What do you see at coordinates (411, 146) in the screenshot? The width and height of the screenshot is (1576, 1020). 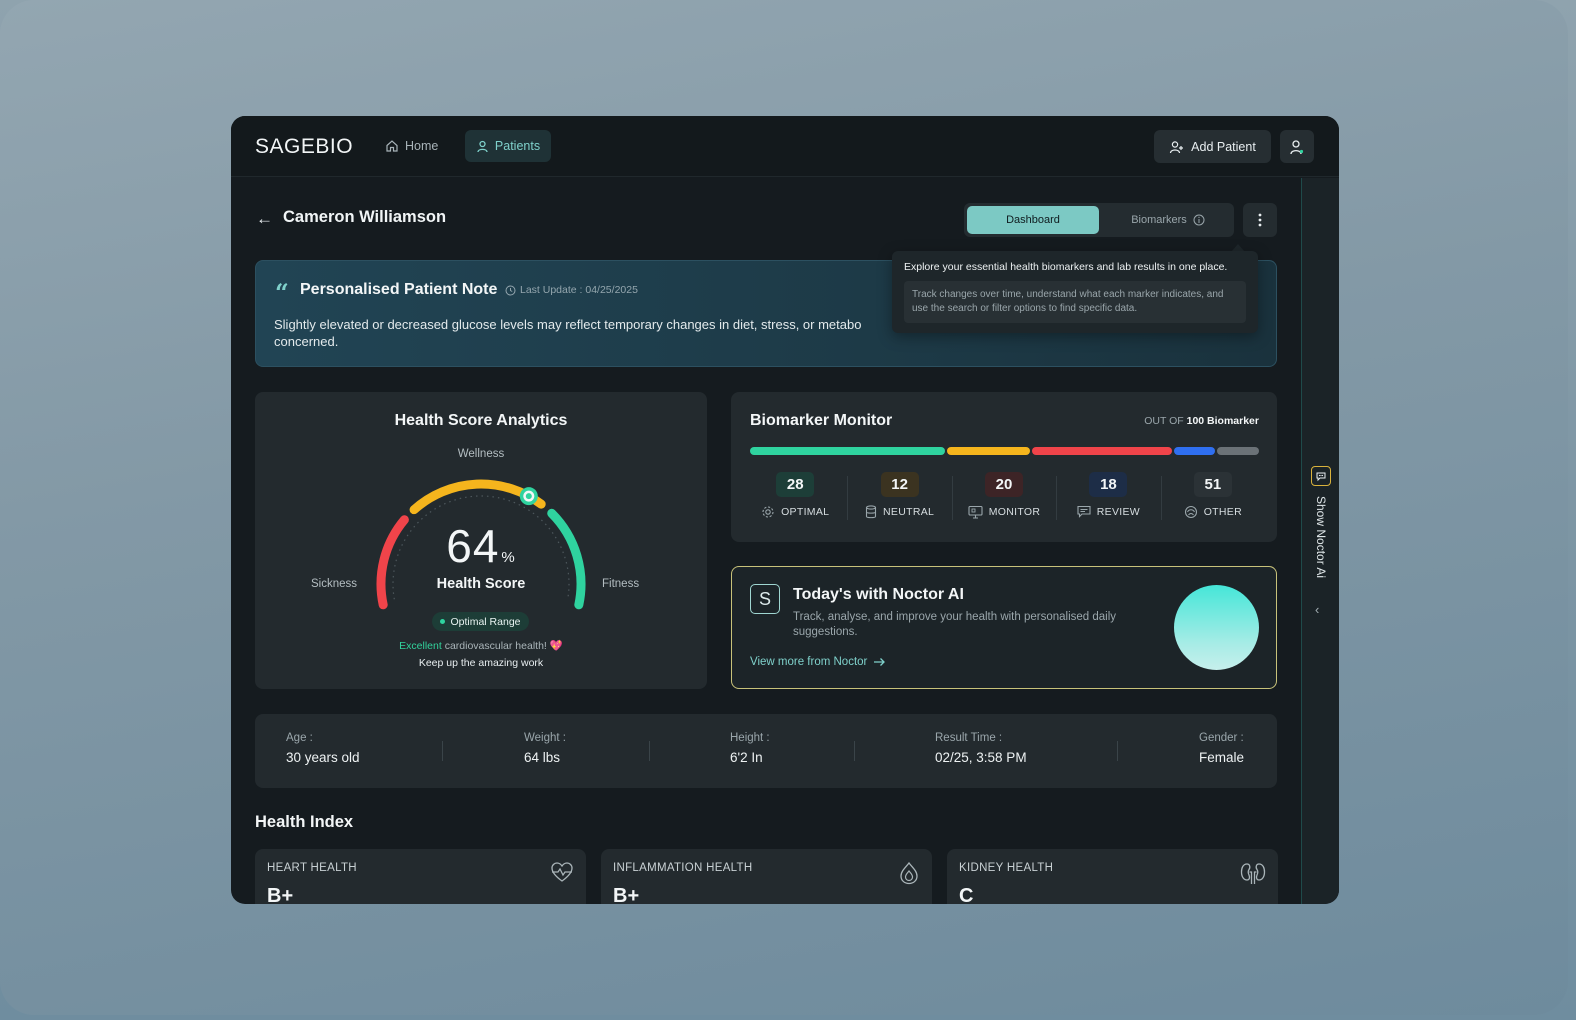 I see `nav-home: Home` at bounding box center [411, 146].